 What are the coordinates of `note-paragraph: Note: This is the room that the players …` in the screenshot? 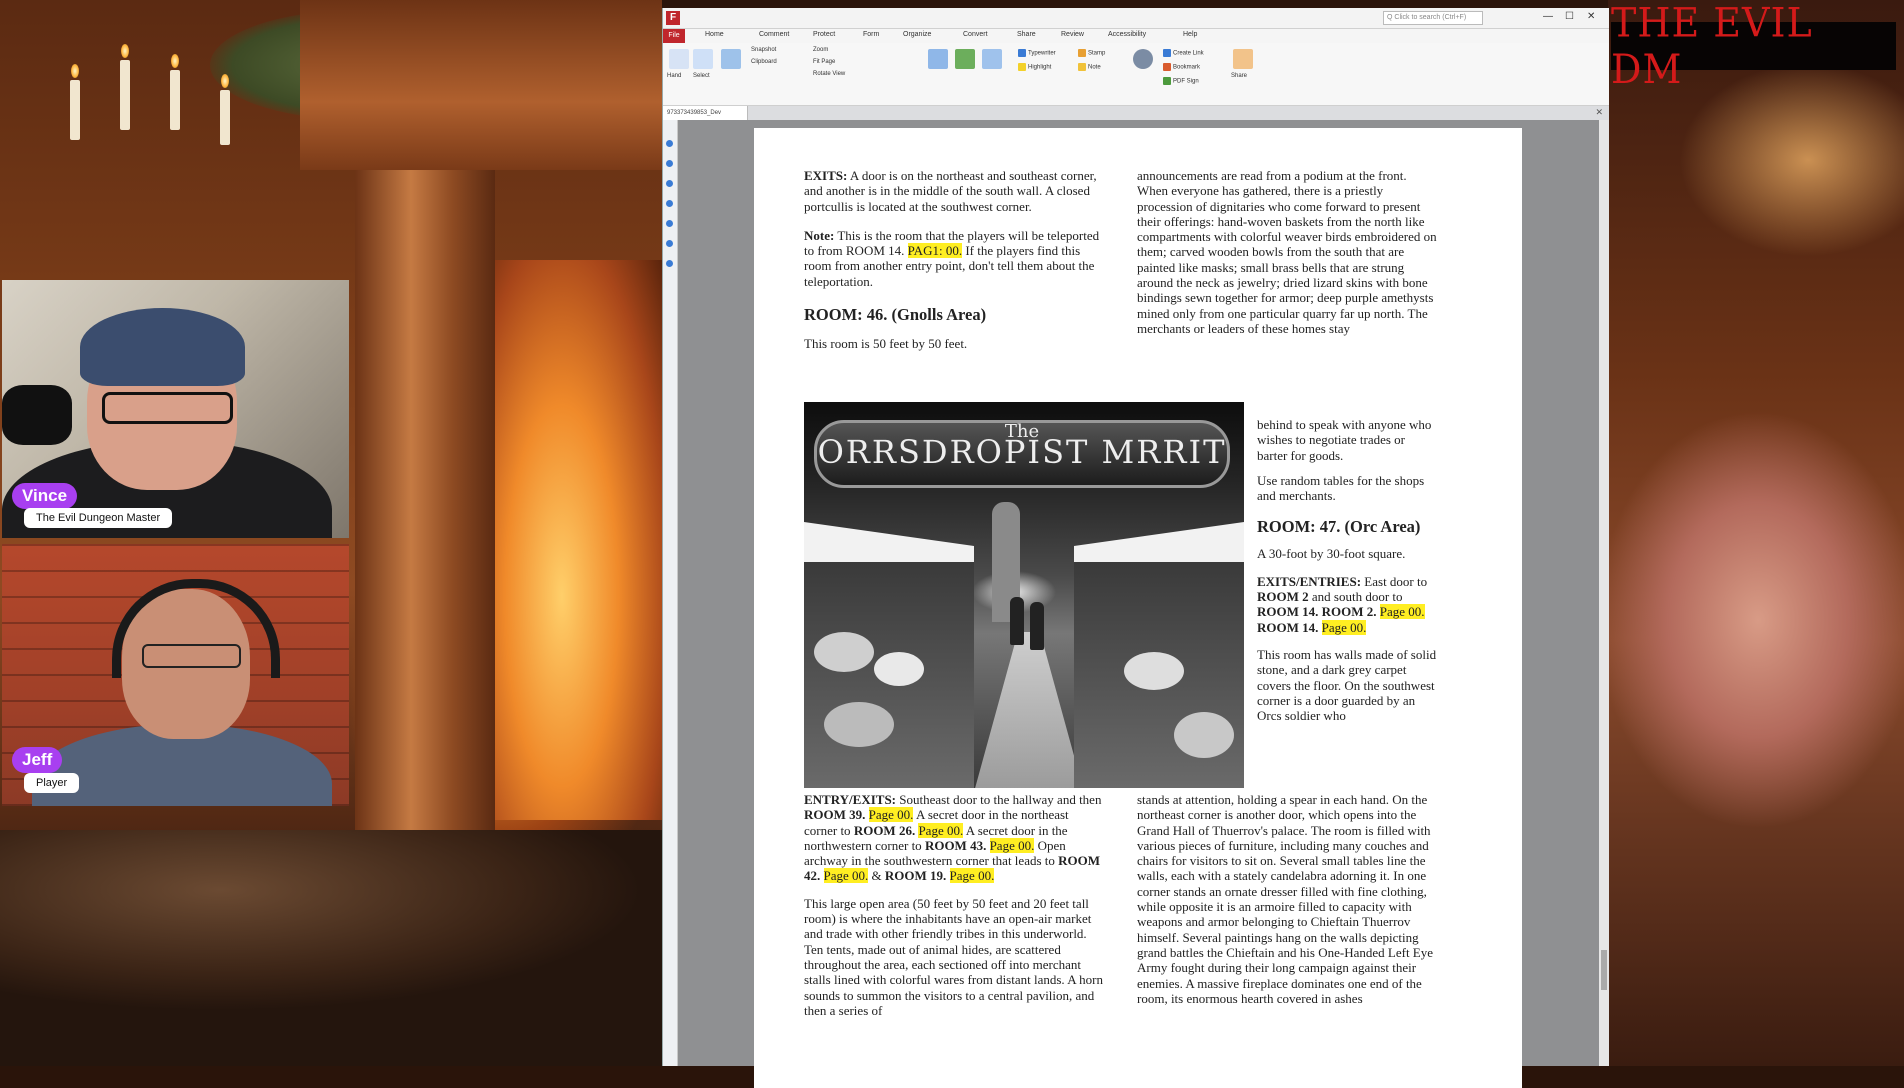 It's located at (952, 258).